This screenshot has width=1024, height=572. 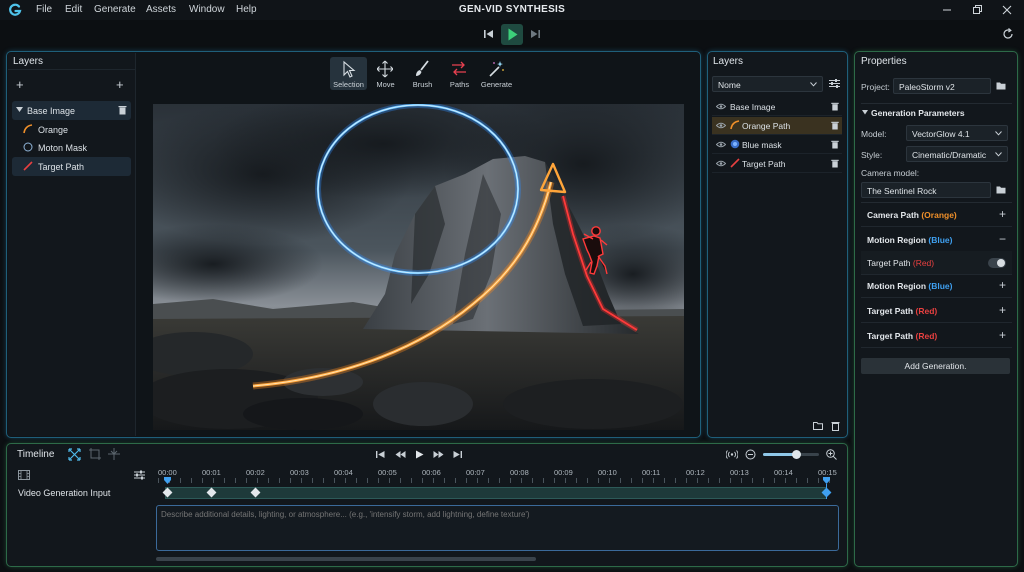 What do you see at coordinates (536, 34) in the screenshot?
I see `skip-forward-icon` at bounding box center [536, 34].